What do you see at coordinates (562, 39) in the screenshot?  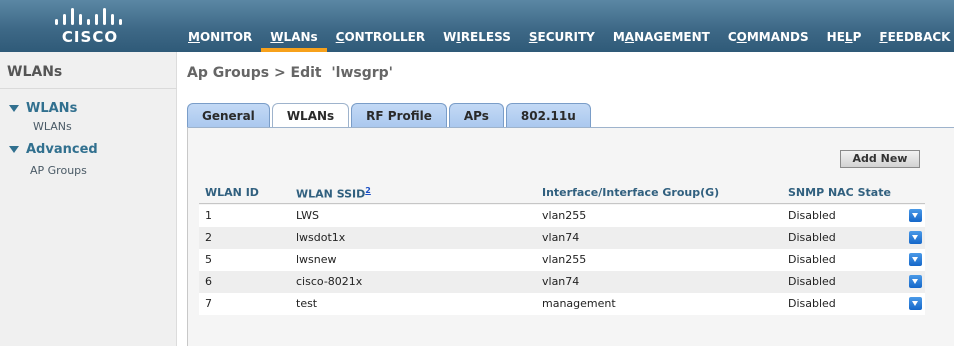 I see `nav-security: SECURITY` at bounding box center [562, 39].